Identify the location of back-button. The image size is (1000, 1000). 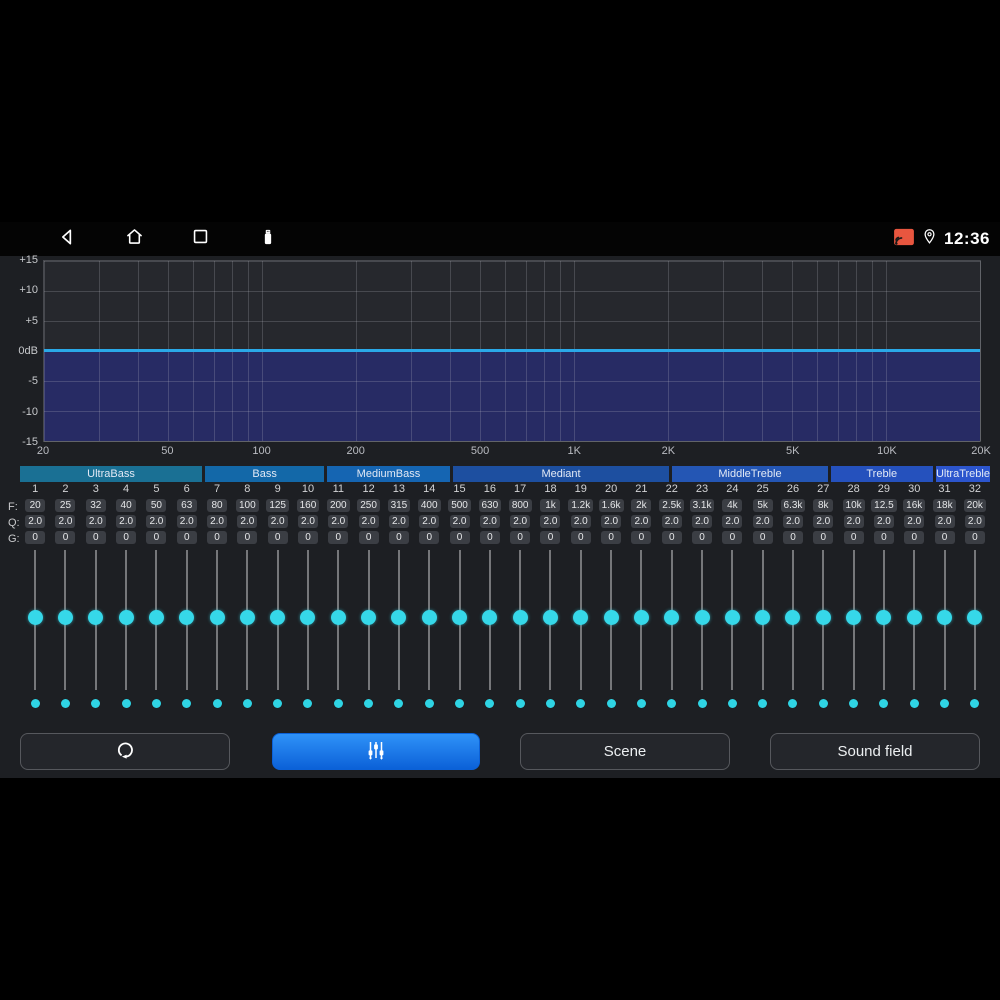
(67, 239).